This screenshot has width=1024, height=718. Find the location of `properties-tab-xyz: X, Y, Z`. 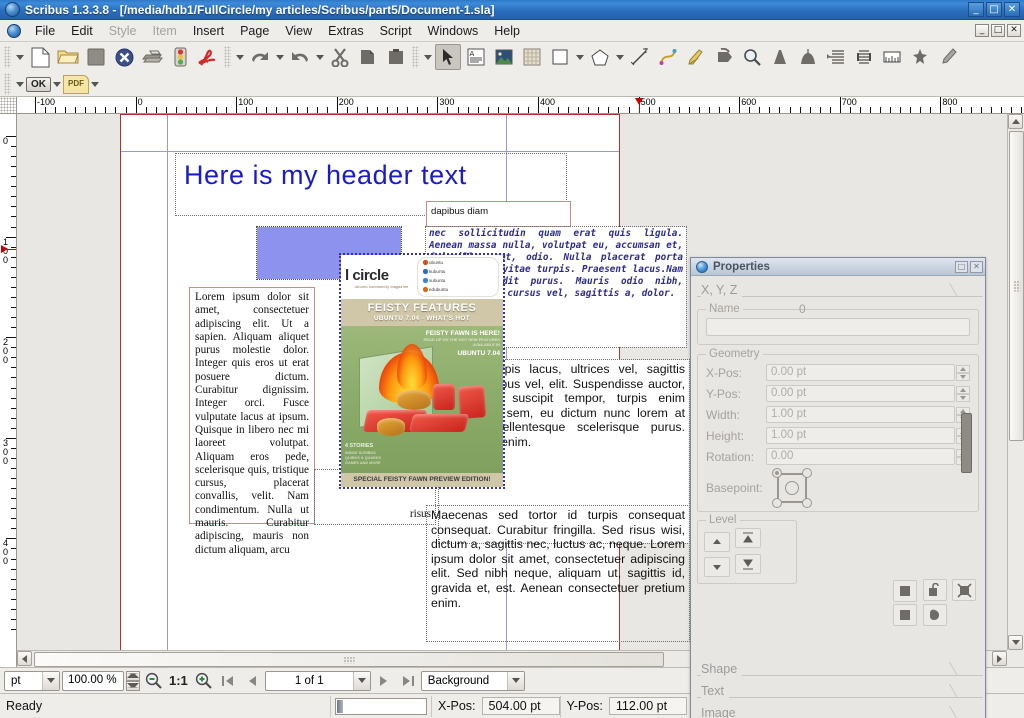

properties-tab-xyz: X, Y, Z is located at coordinates (840, 290).